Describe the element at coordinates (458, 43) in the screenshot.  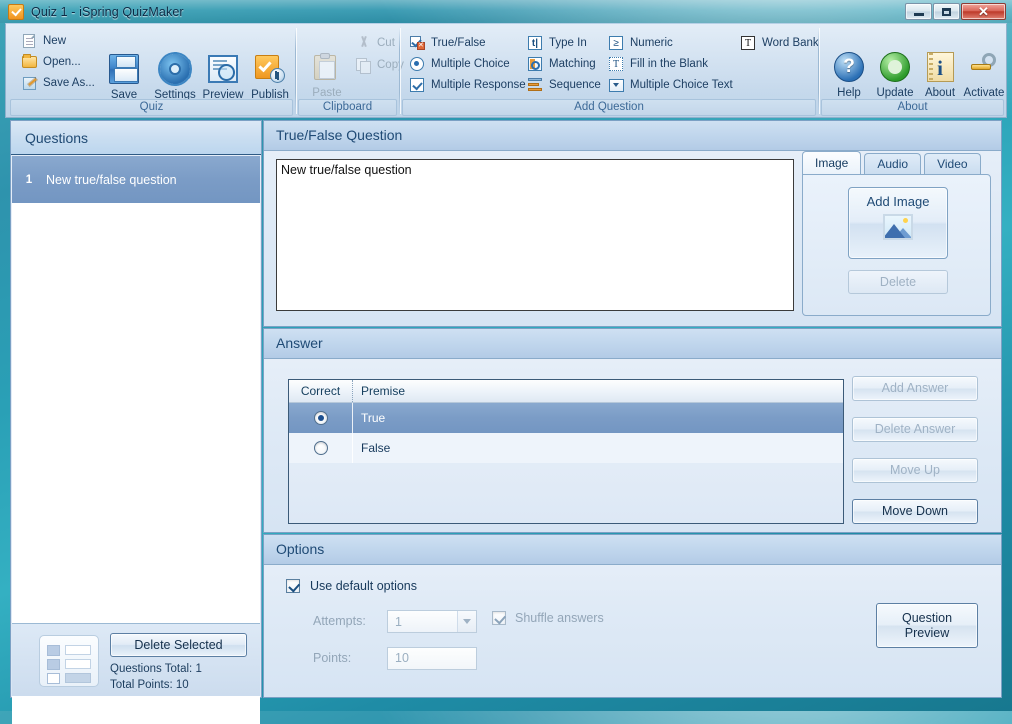
I see `true-false-label: True/False` at that location.